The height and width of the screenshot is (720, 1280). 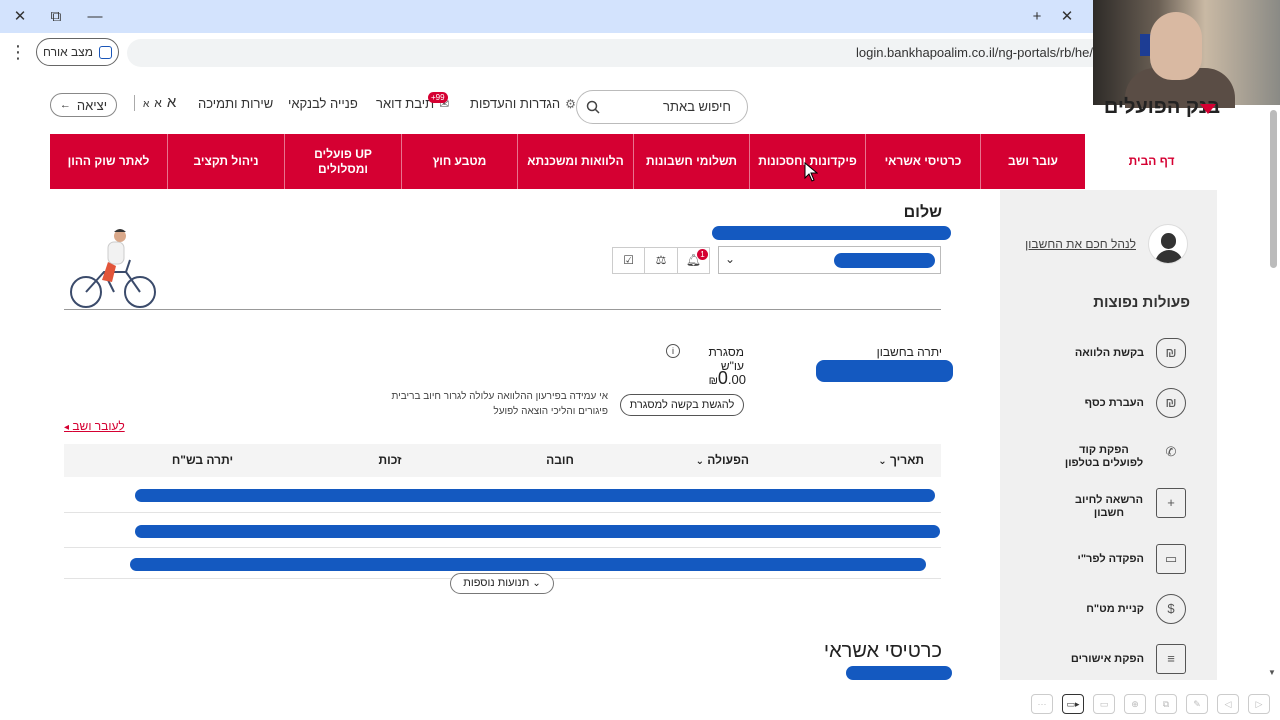 I want to click on close-tab-icon: ✕, so click(x=1067, y=17).